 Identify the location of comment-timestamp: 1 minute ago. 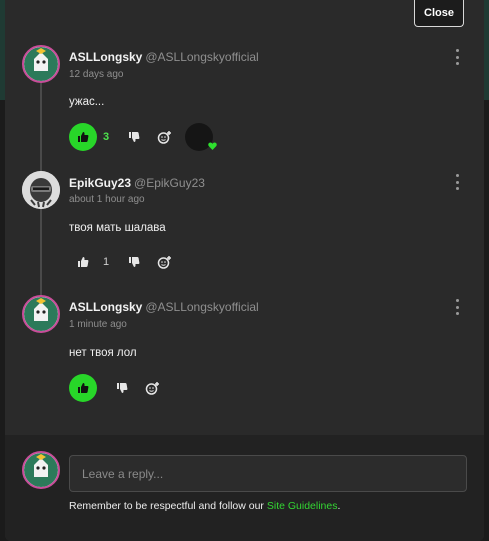
(98, 324).